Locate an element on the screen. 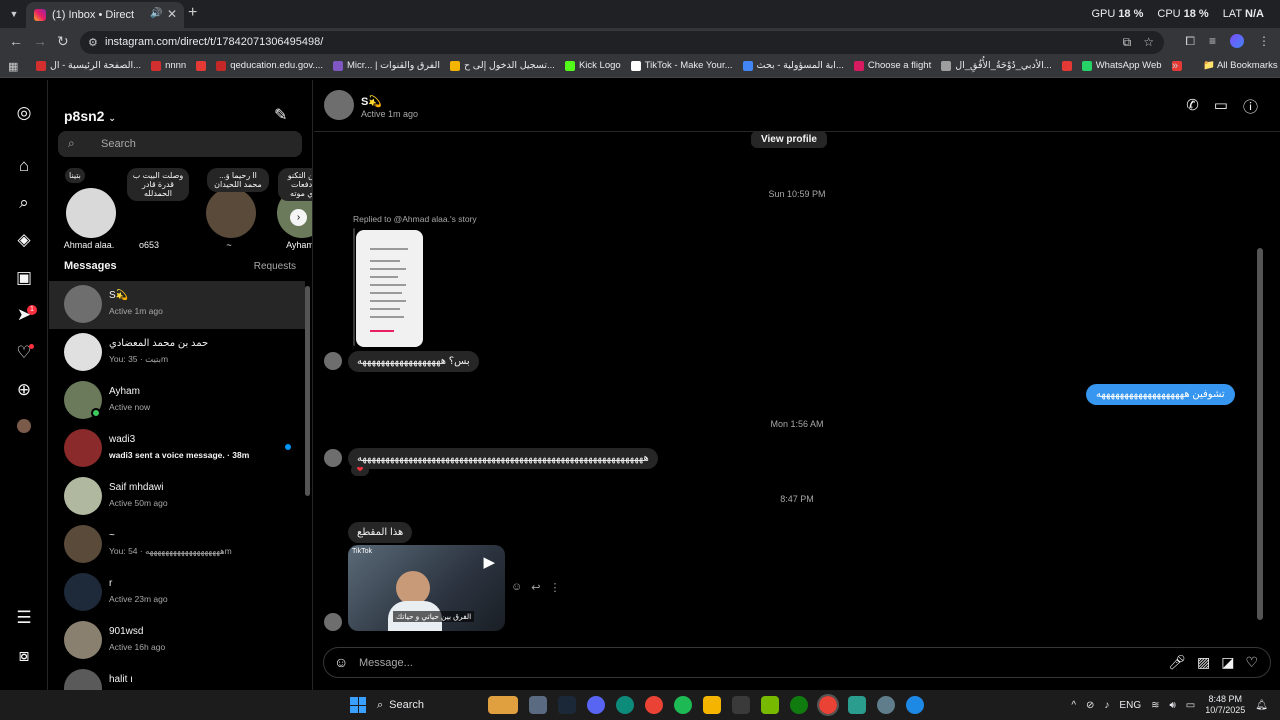  extensions-icon: ⧠ is located at coordinates (1190, 41).